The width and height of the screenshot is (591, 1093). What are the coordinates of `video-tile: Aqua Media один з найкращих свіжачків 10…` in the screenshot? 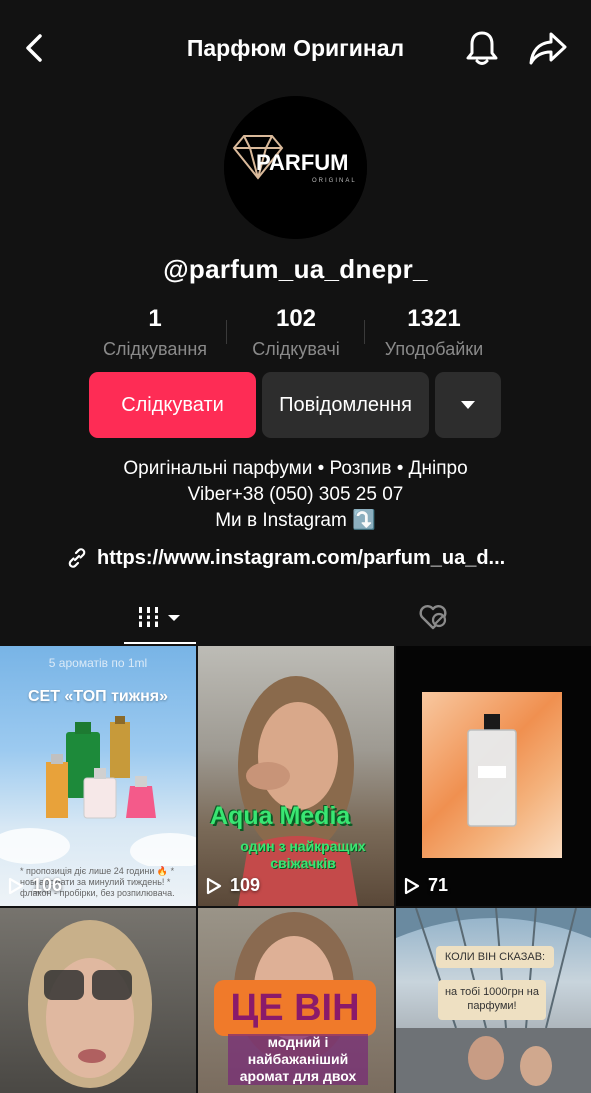 It's located at (296, 776).